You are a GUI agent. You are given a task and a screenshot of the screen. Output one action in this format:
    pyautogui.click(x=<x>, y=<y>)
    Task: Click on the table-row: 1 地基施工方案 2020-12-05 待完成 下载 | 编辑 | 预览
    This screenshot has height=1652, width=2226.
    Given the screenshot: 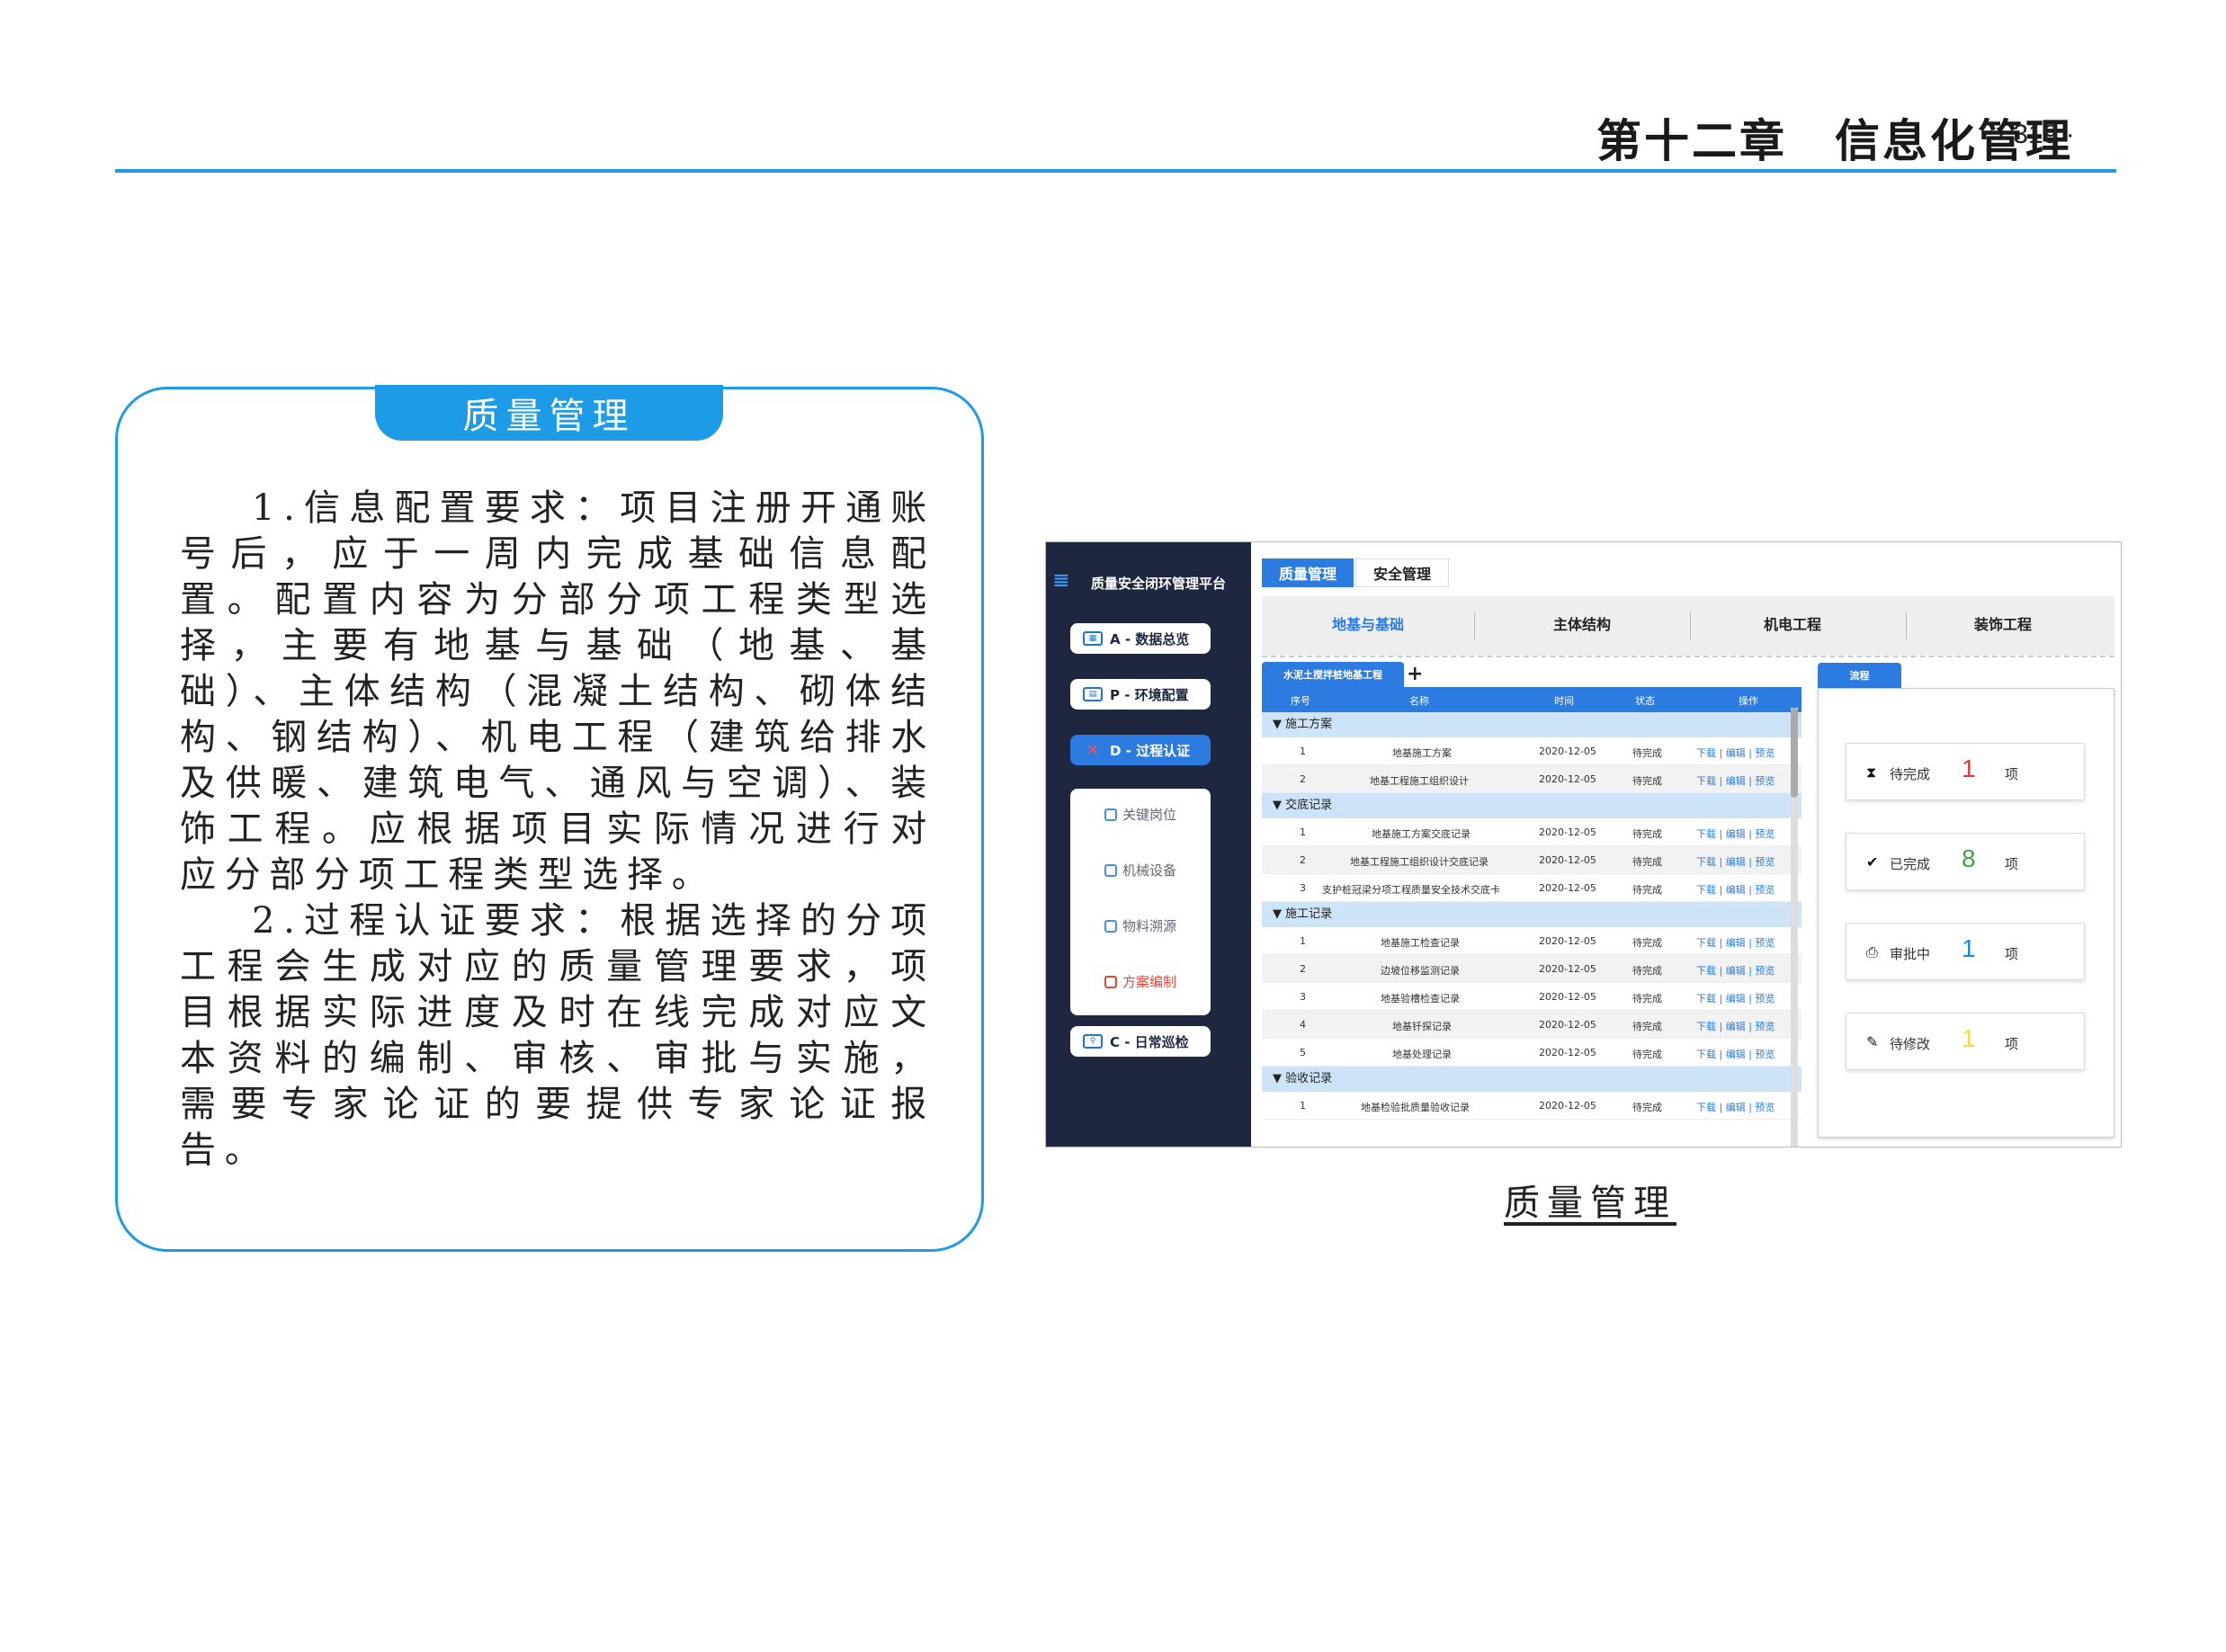 What is the action you would take?
    pyautogui.click(x=1531, y=751)
    